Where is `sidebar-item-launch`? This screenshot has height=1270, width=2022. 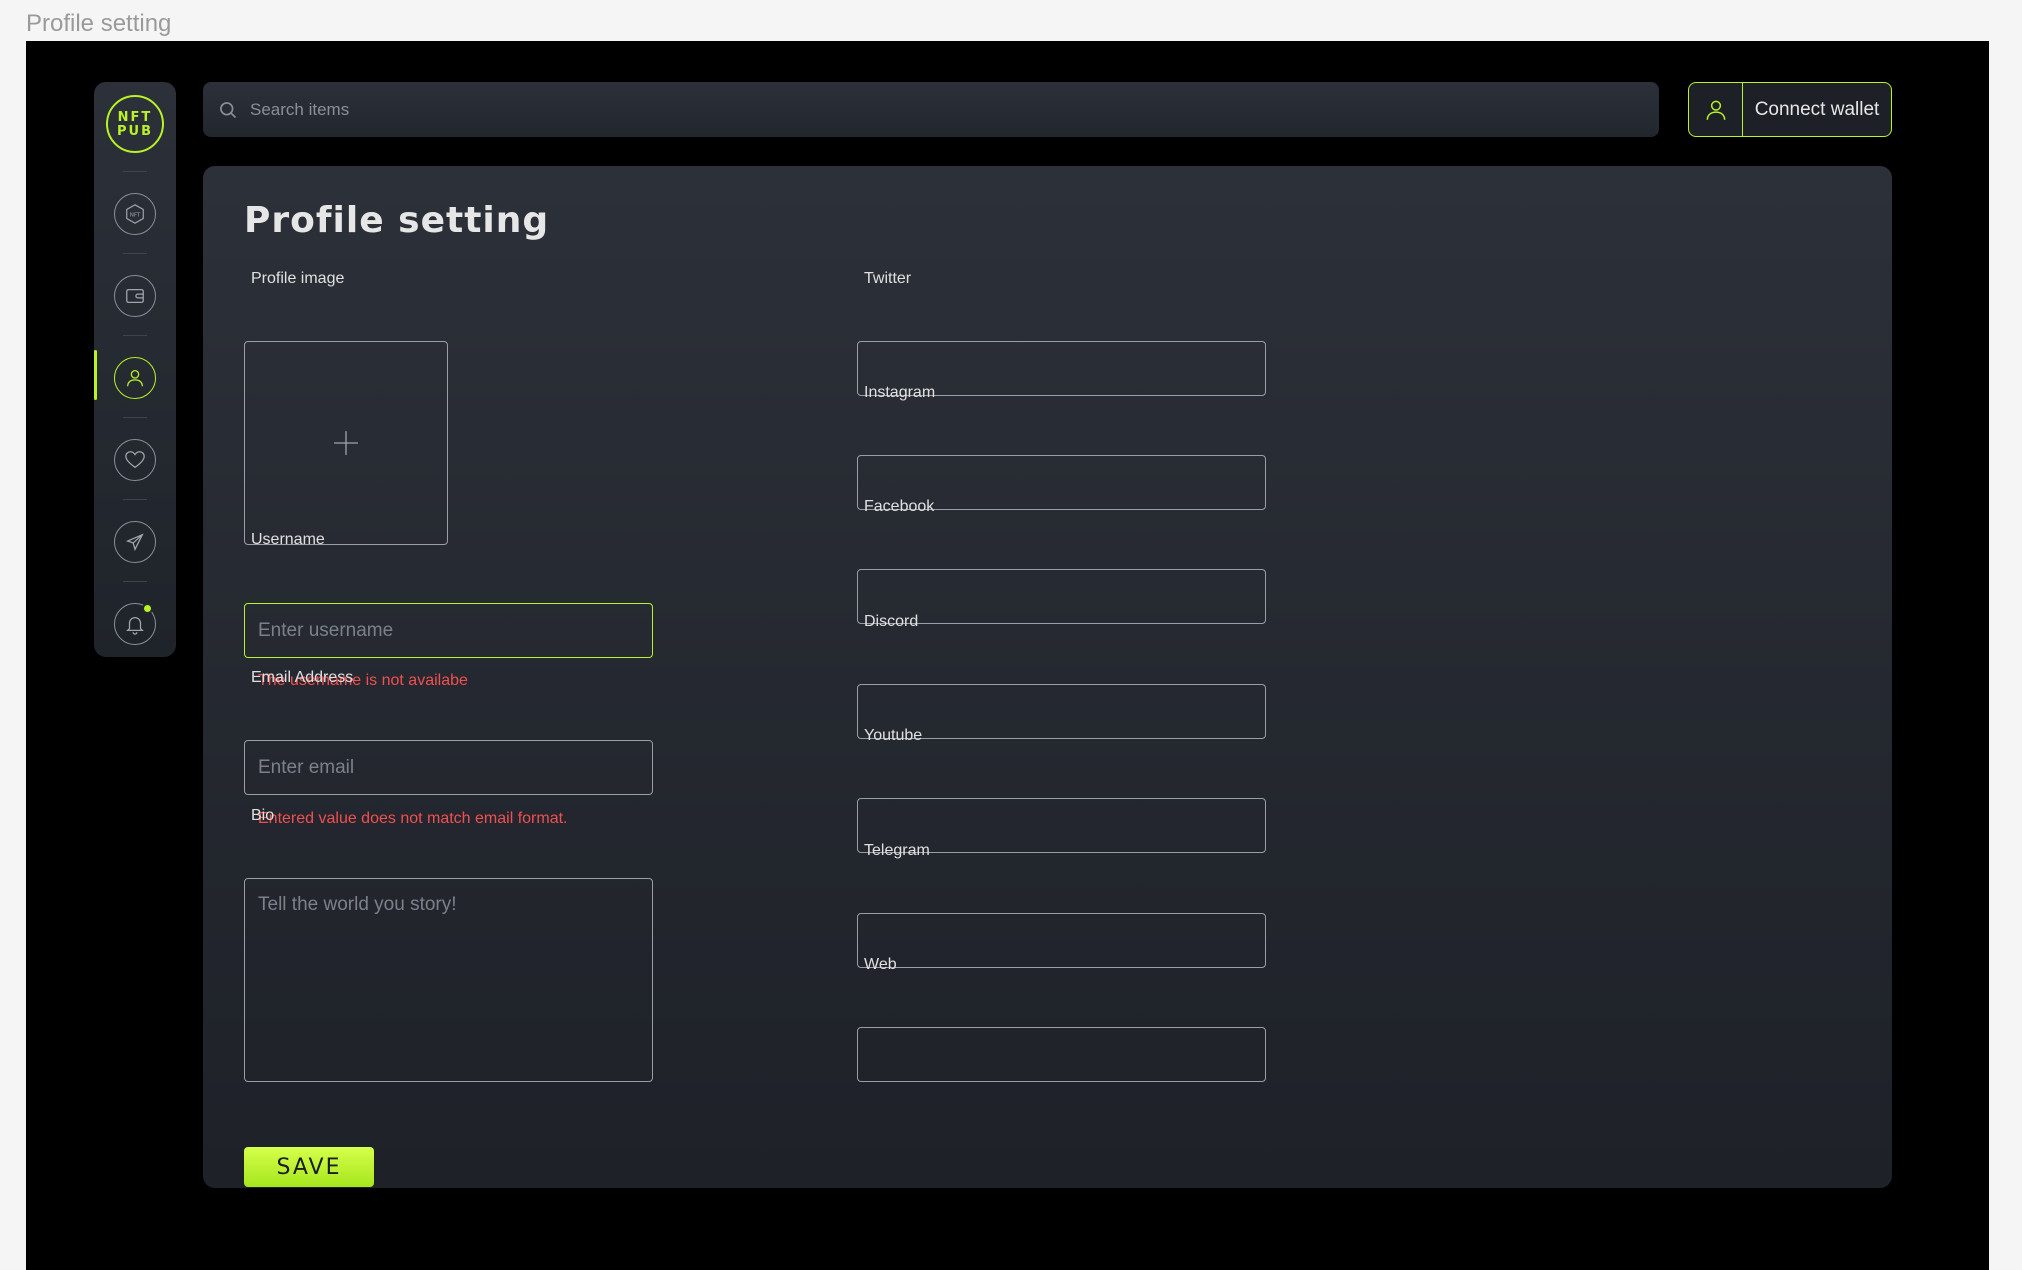
sidebar-item-launch is located at coordinates (135, 542).